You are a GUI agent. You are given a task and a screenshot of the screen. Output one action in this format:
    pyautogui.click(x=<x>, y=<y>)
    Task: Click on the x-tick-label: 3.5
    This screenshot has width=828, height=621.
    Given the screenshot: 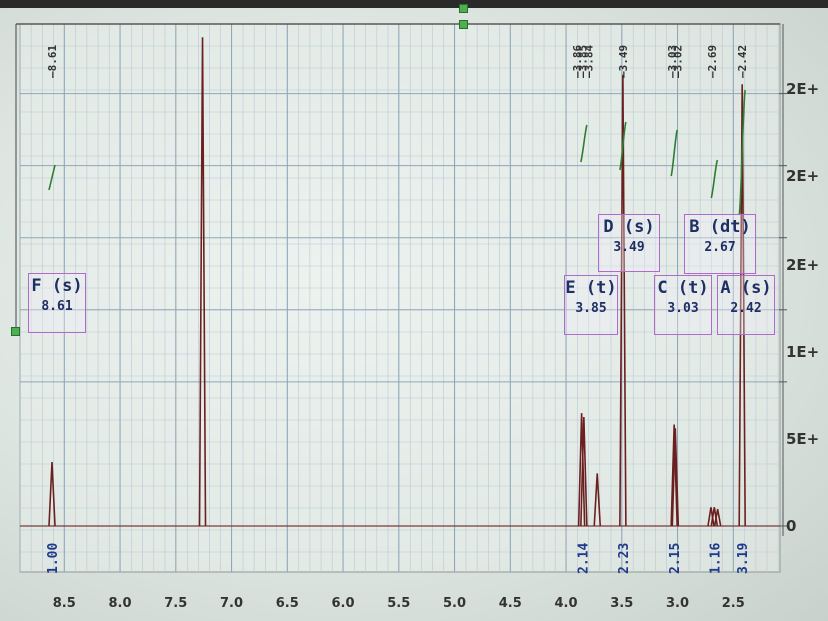 What is the action you would take?
    pyautogui.click(x=621, y=603)
    